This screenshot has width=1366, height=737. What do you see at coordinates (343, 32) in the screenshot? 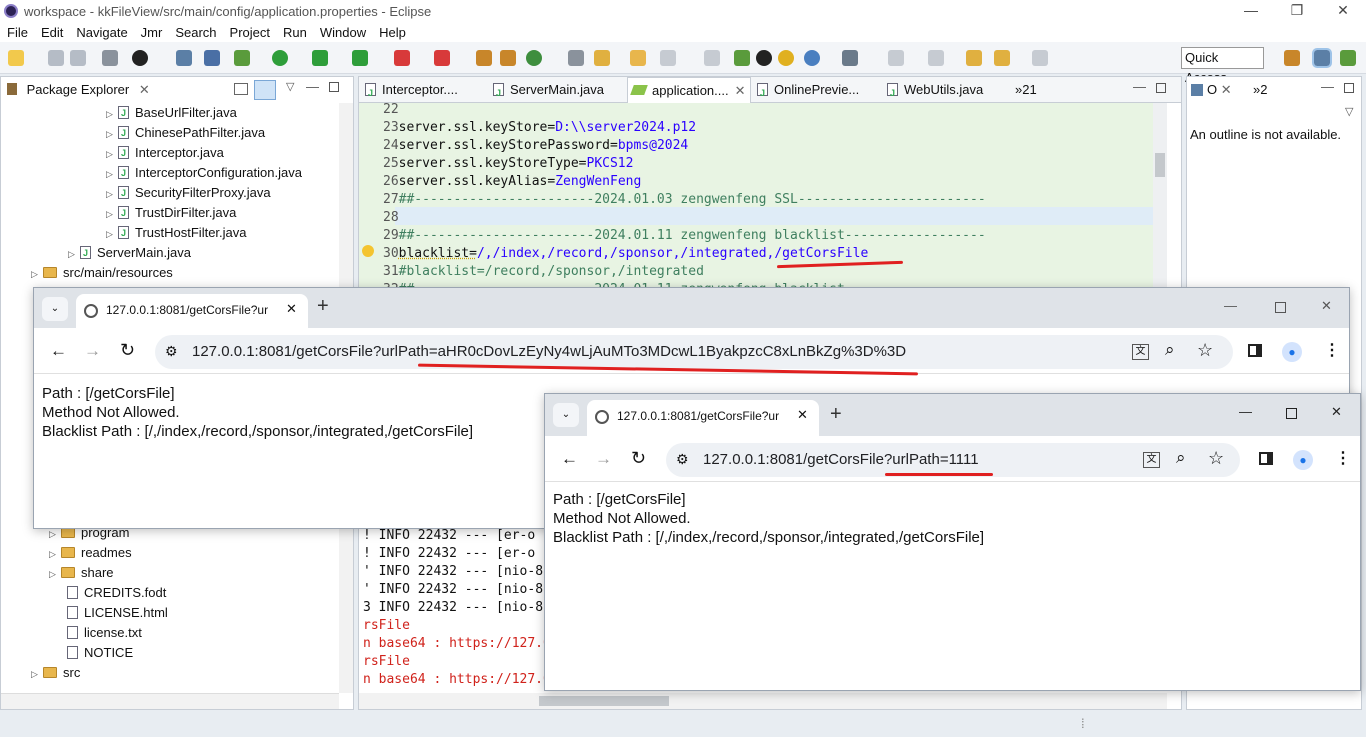
I see `menu-window: Window` at bounding box center [343, 32].